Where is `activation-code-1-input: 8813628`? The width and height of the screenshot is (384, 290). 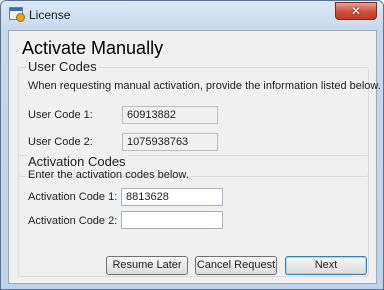
activation-code-1-input: 8813628 is located at coordinates (172, 197).